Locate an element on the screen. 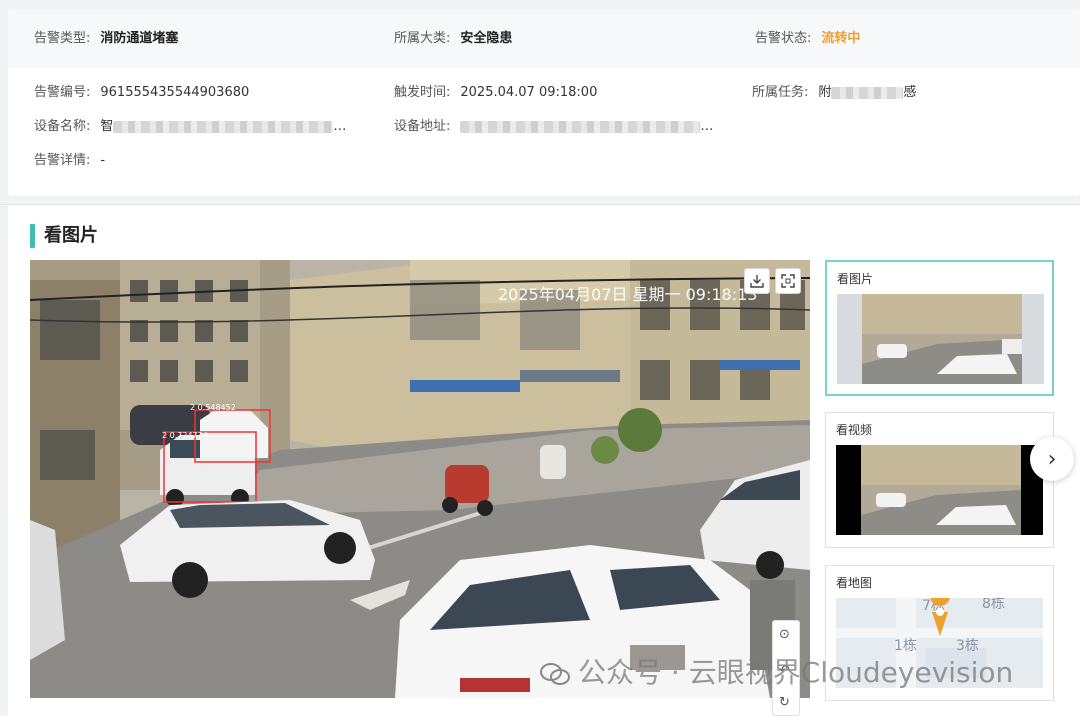 This screenshot has height=716, width=1080. alarm-type-label: 告警类型: is located at coordinates (62, 38).